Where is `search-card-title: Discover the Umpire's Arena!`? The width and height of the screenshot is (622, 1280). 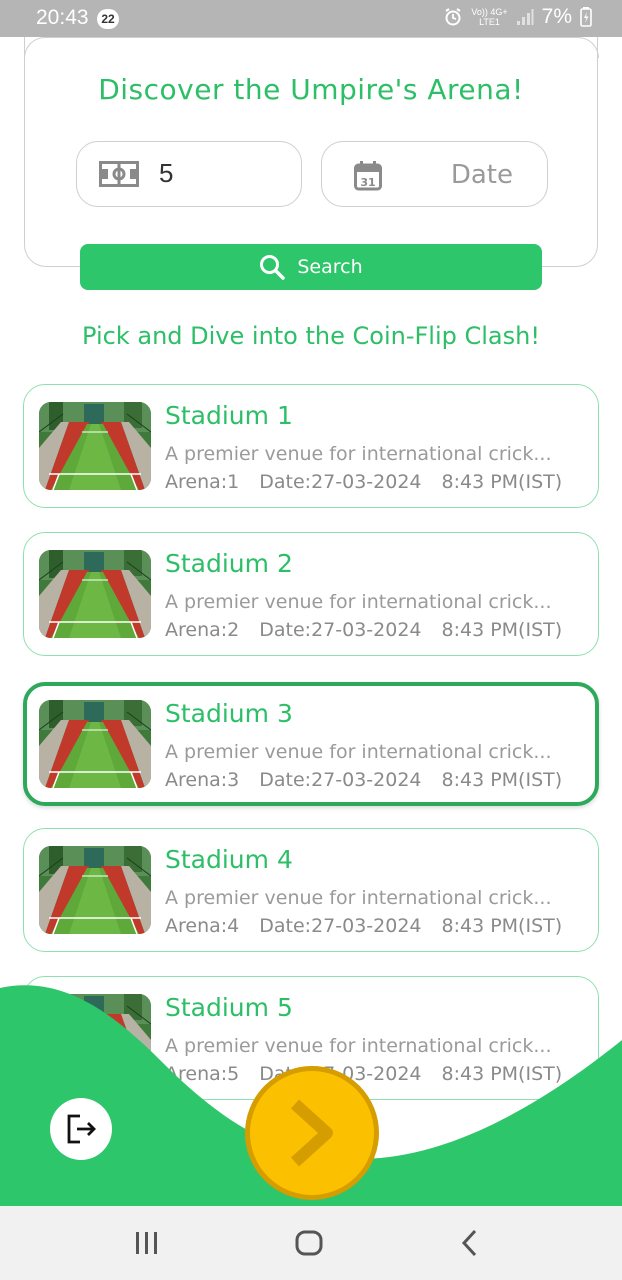
search-card-title: Discover the Umpire's Arena! is located at coordinates (311, 89).